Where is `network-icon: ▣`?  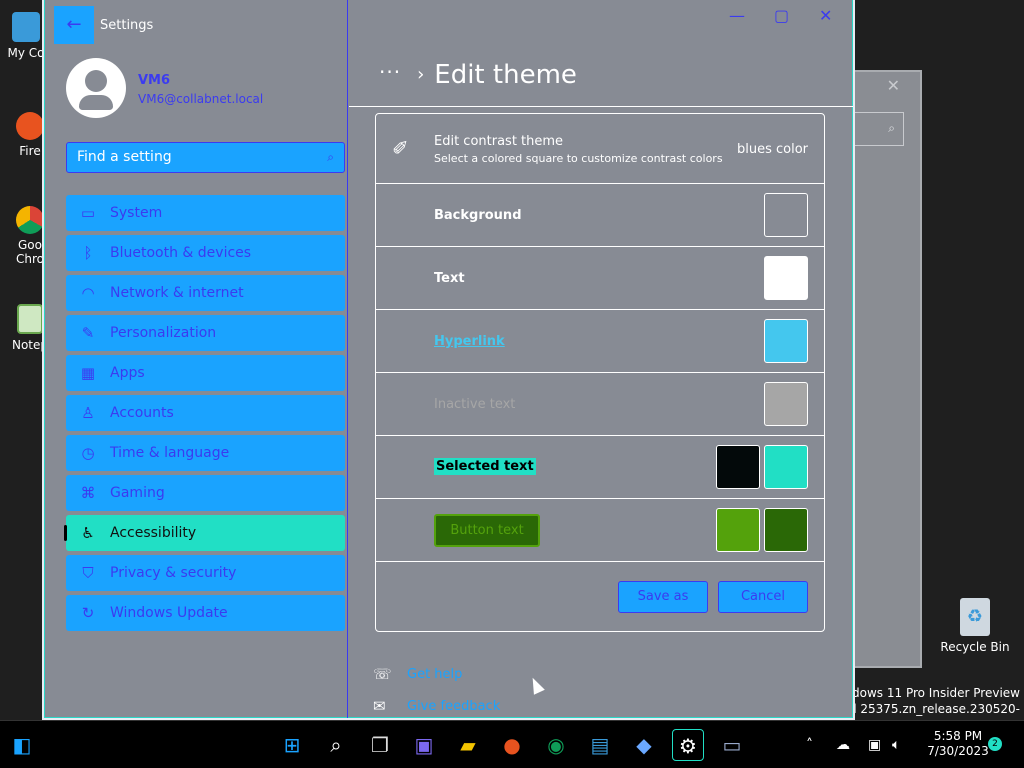 network-icon: ▣ is located at coordinates (874, 744).